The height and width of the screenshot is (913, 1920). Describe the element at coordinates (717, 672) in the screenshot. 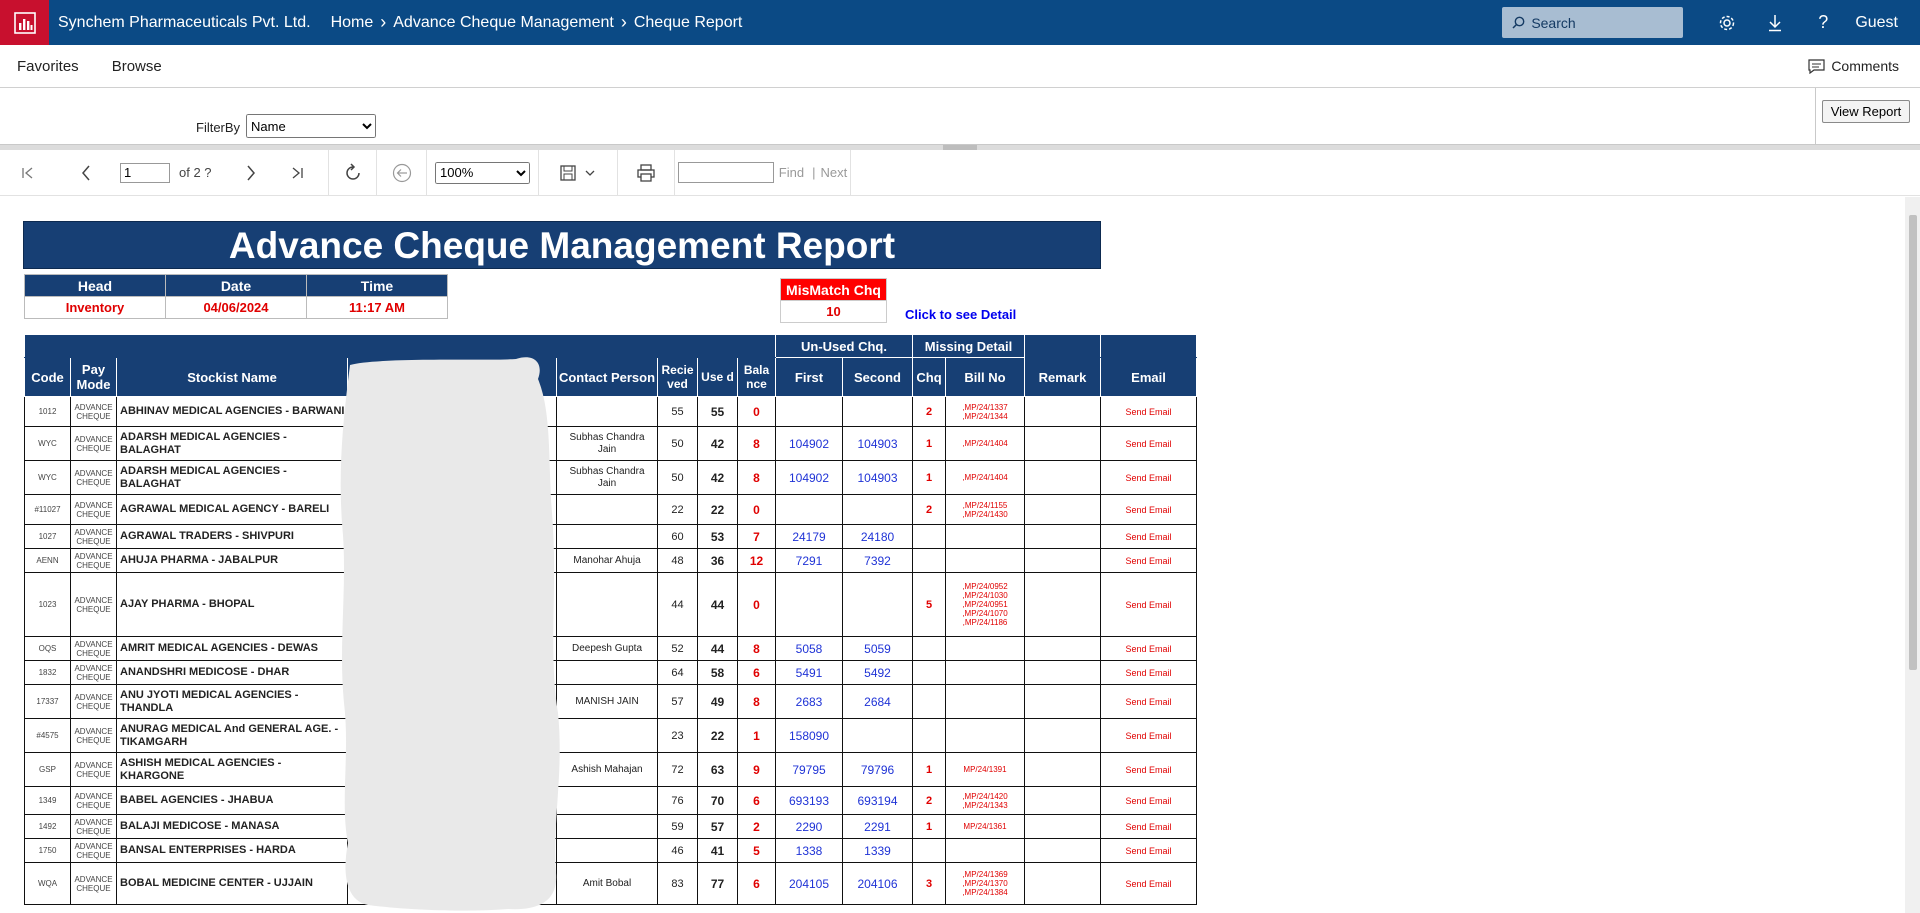

I see `cell-used: 58` at that location.